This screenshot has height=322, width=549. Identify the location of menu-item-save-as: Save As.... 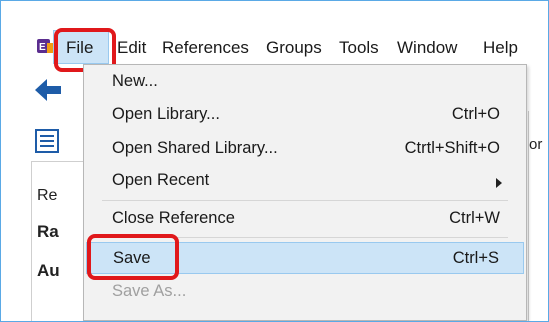
(305, 292).